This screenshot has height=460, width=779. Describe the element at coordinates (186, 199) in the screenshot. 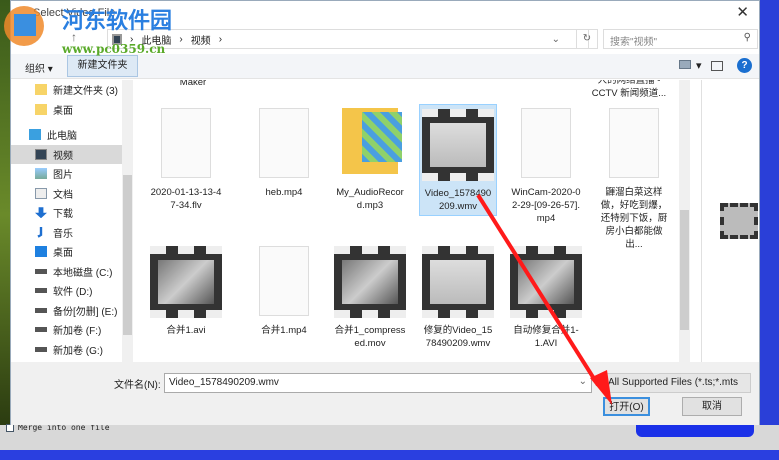

I see `file-name: 2020-01-13-13-47-34.flv` at that location.